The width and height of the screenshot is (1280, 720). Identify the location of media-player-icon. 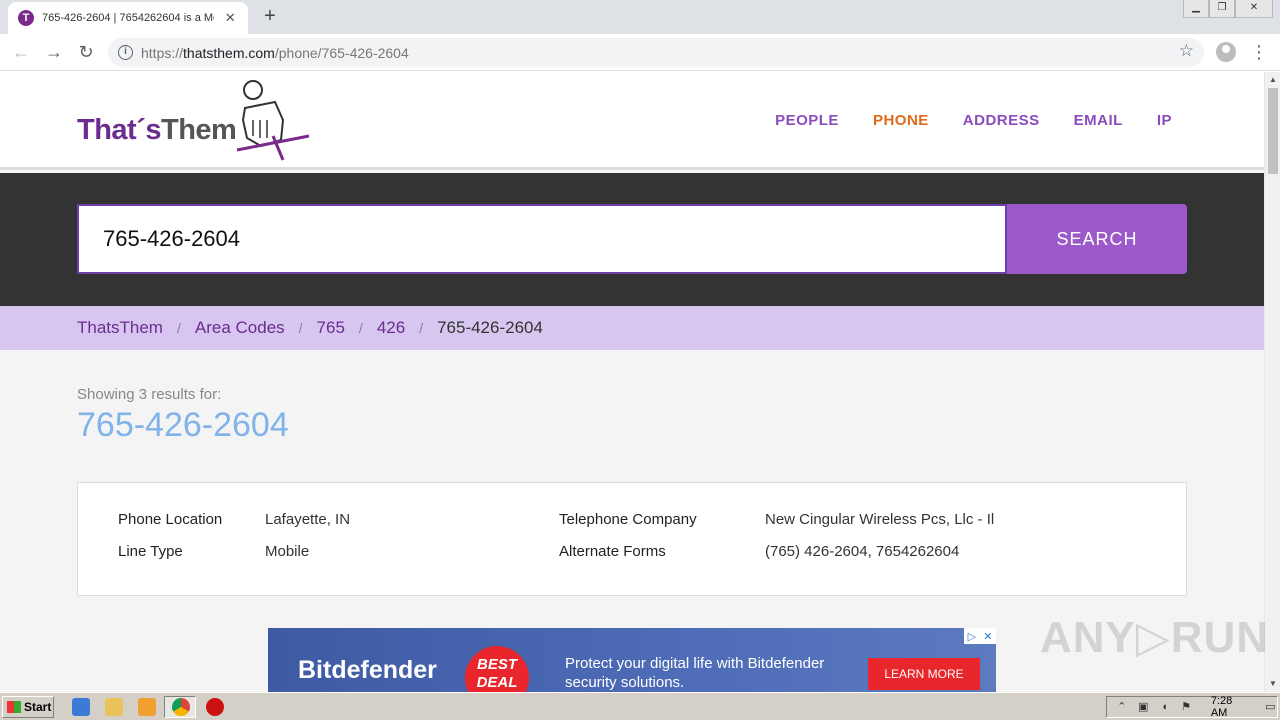
(147, 707).